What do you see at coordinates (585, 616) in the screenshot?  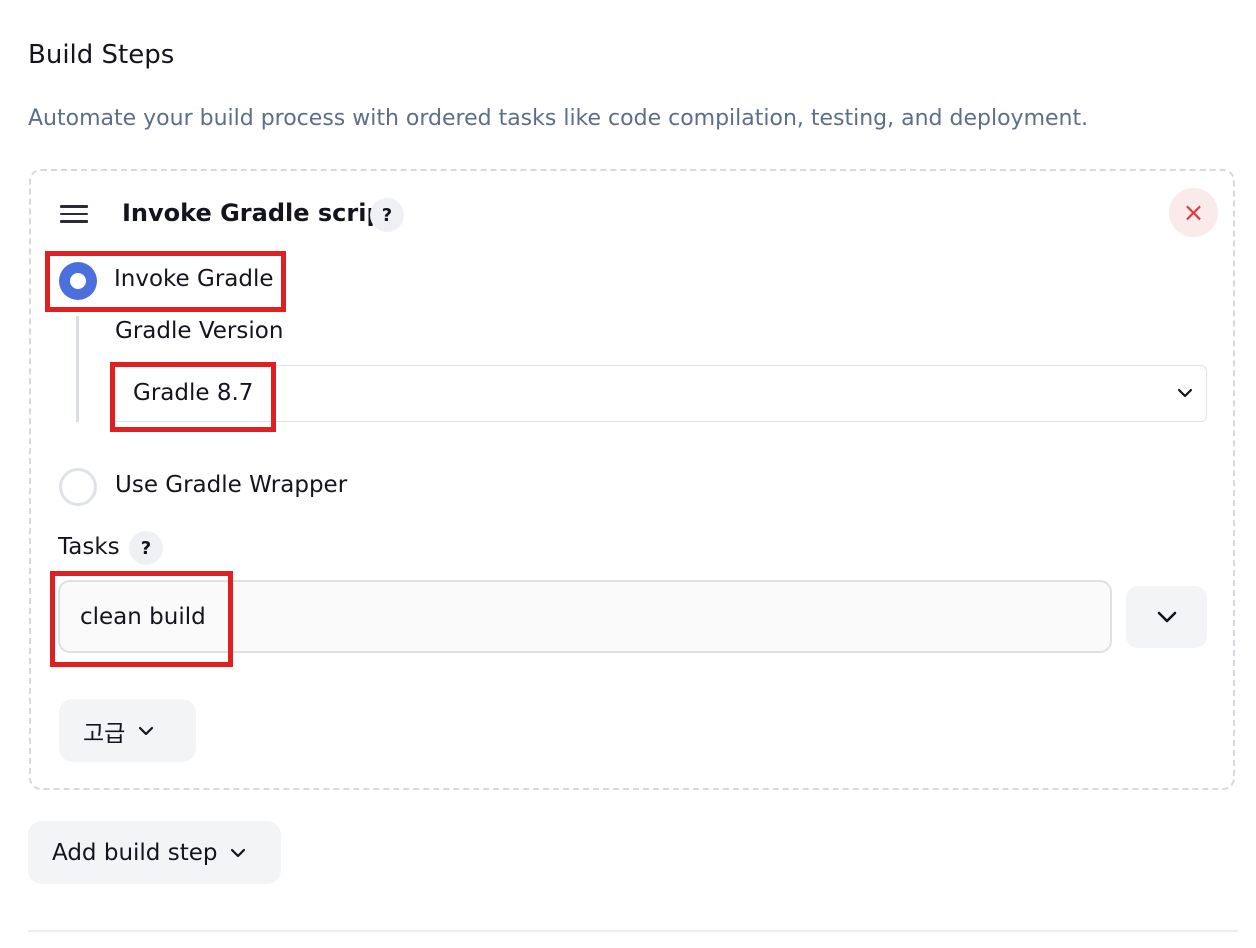 I see `tasks-input: clean build` at bounding box center [585, 616].